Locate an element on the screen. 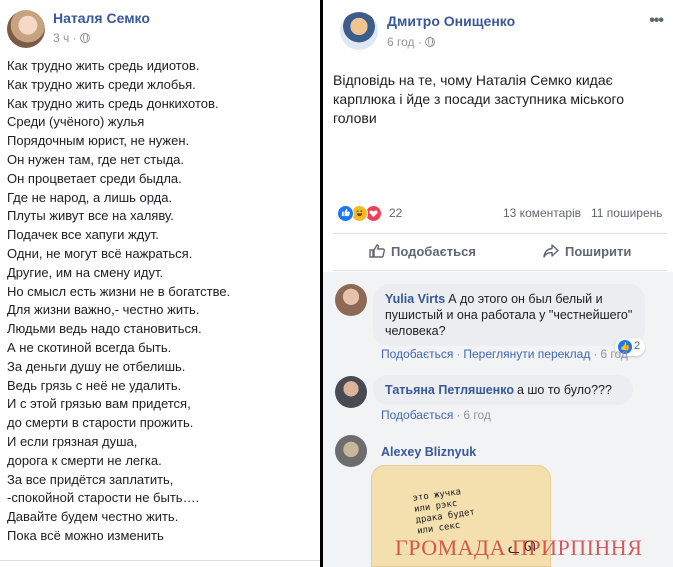 This screenshot has width=673, height=567. comment-text: а шо то було??? is located at coordinates (564, 390).